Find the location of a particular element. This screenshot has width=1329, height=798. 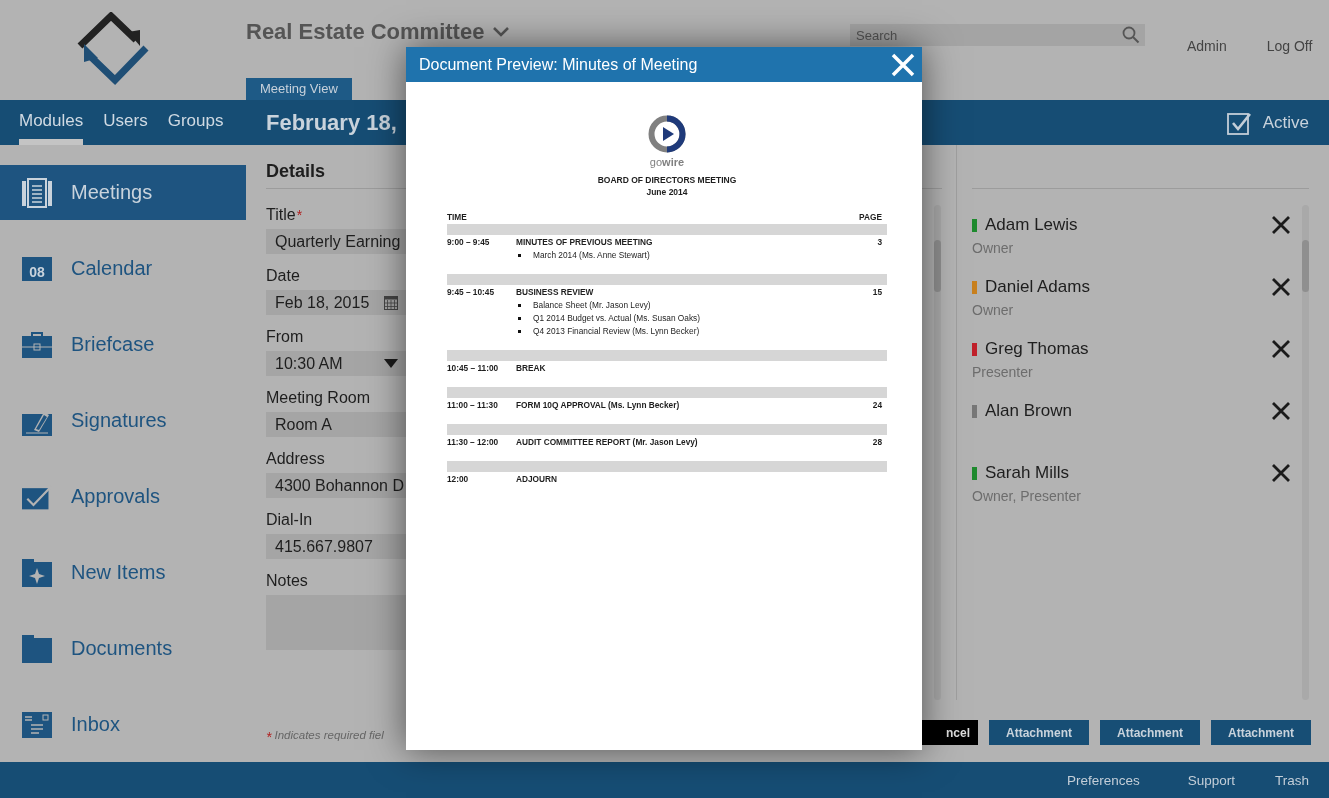

agenda-time: 9:45 – 10:45 is located at coordinates (471, 292).